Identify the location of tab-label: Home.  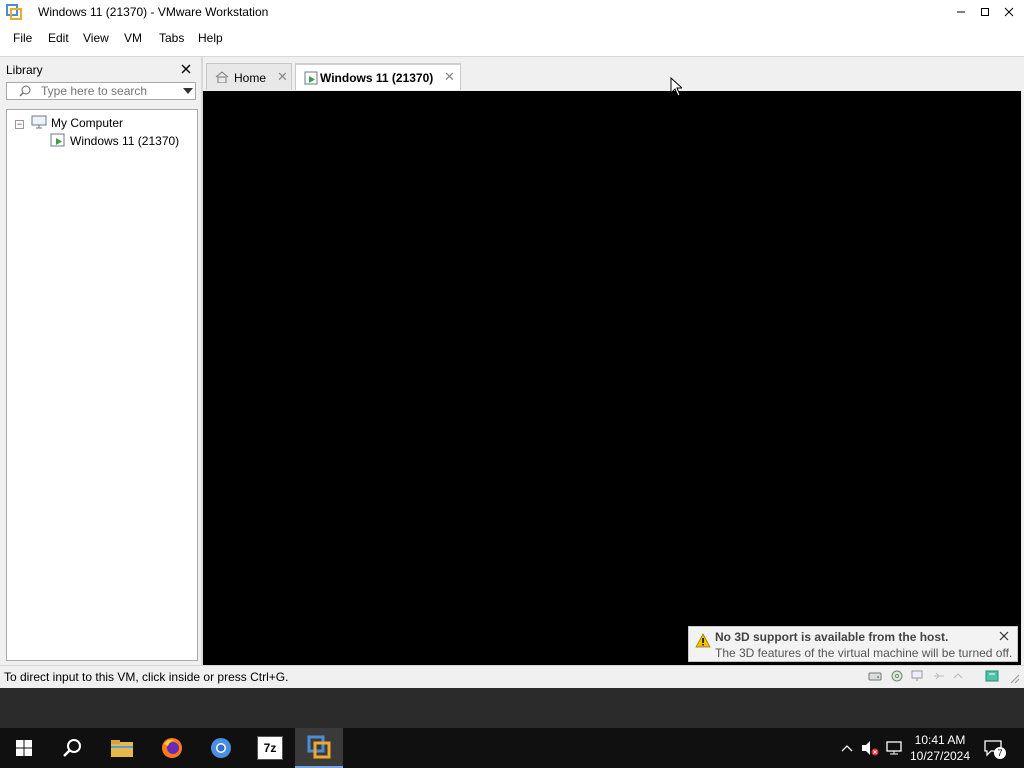
(250, 78).